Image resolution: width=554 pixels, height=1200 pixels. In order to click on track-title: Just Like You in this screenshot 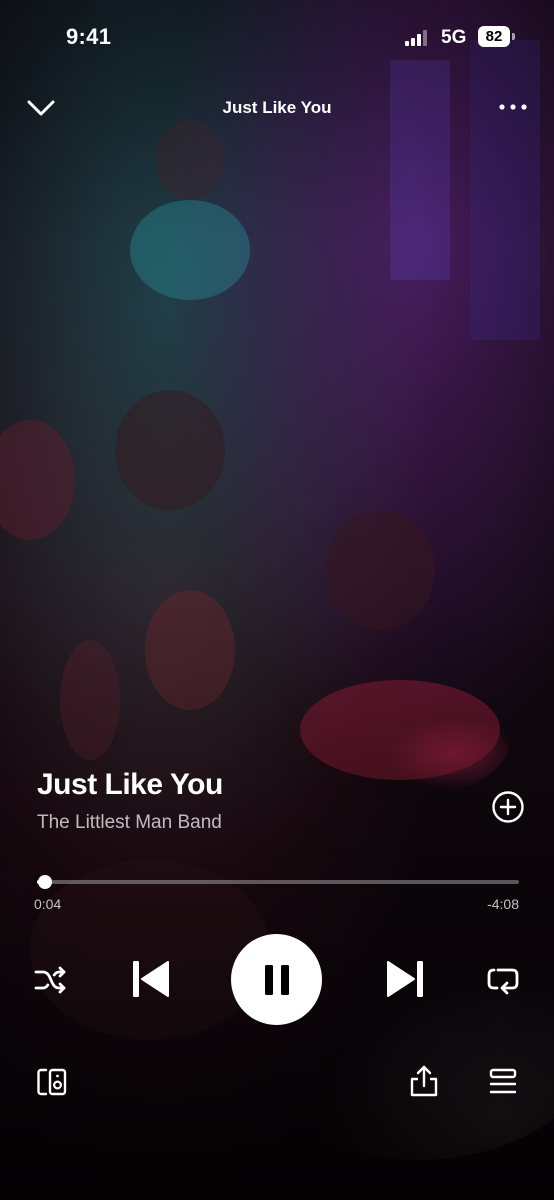, I will do `click(130, 785)`.